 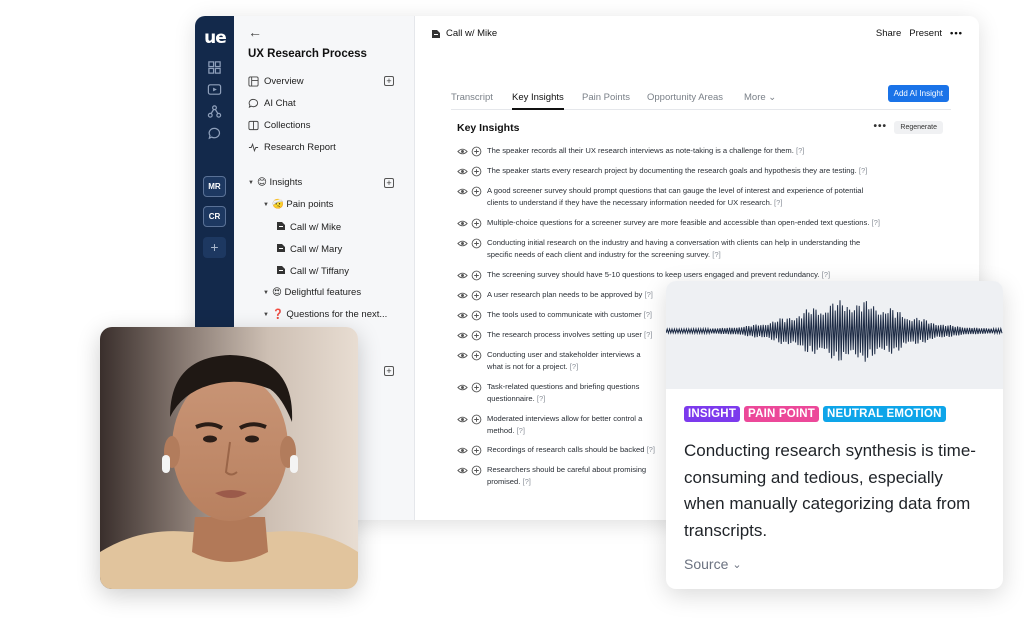 What do you see at coordinates (713, 564) in the screenshot?
I see `source-toggle: Source ⌄` at bounding box center [713, 564].